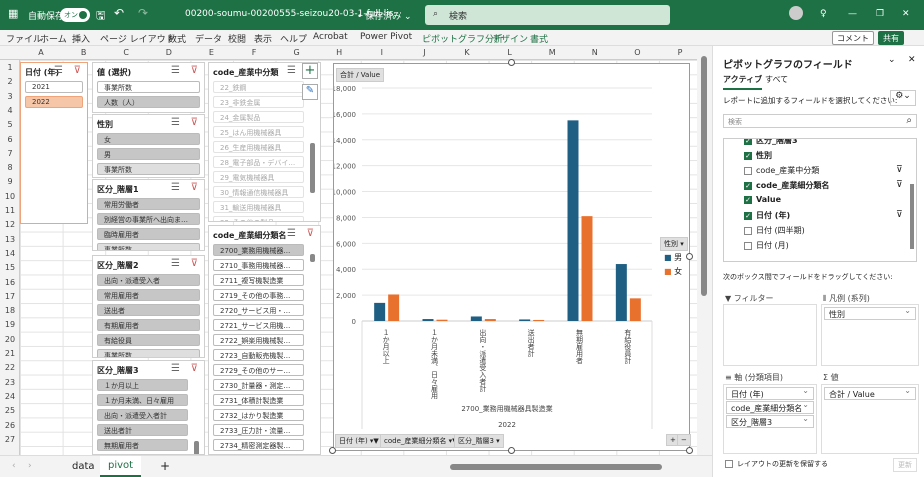 This screenshot has height=477, width=924. I want to click on menu-data: データ, so click(208, 38).